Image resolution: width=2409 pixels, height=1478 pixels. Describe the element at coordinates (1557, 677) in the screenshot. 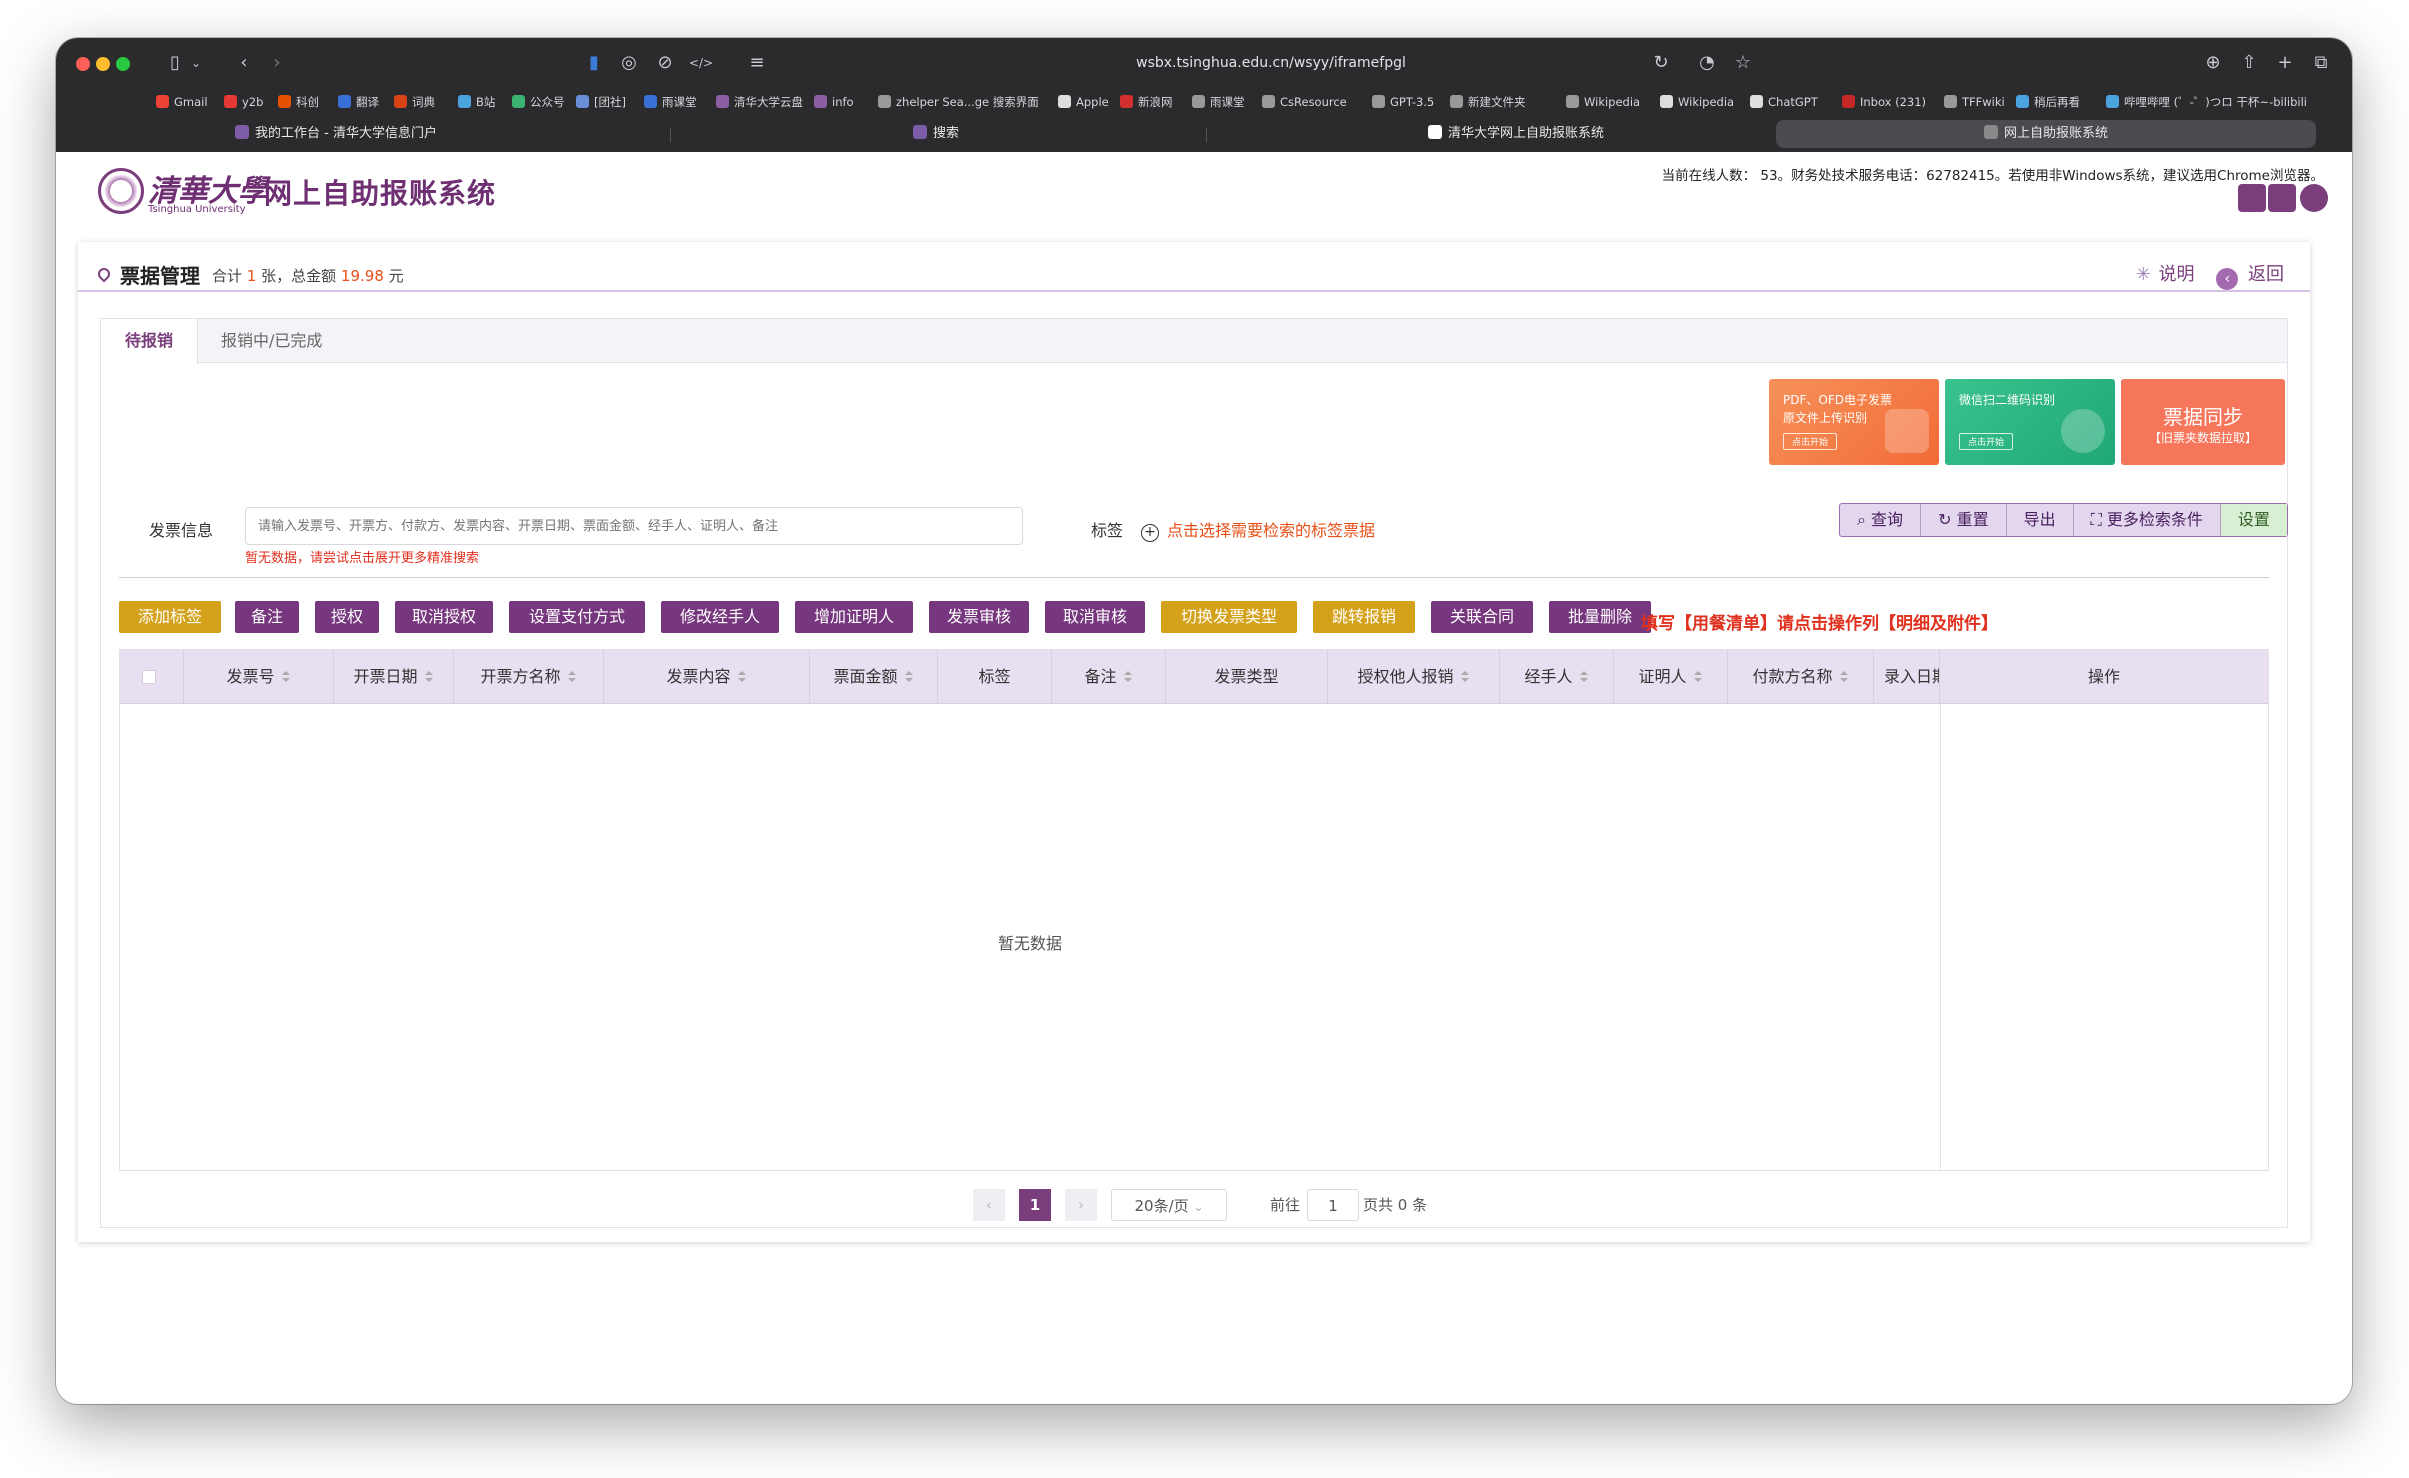

I see `column-header: 经手人` at that location.